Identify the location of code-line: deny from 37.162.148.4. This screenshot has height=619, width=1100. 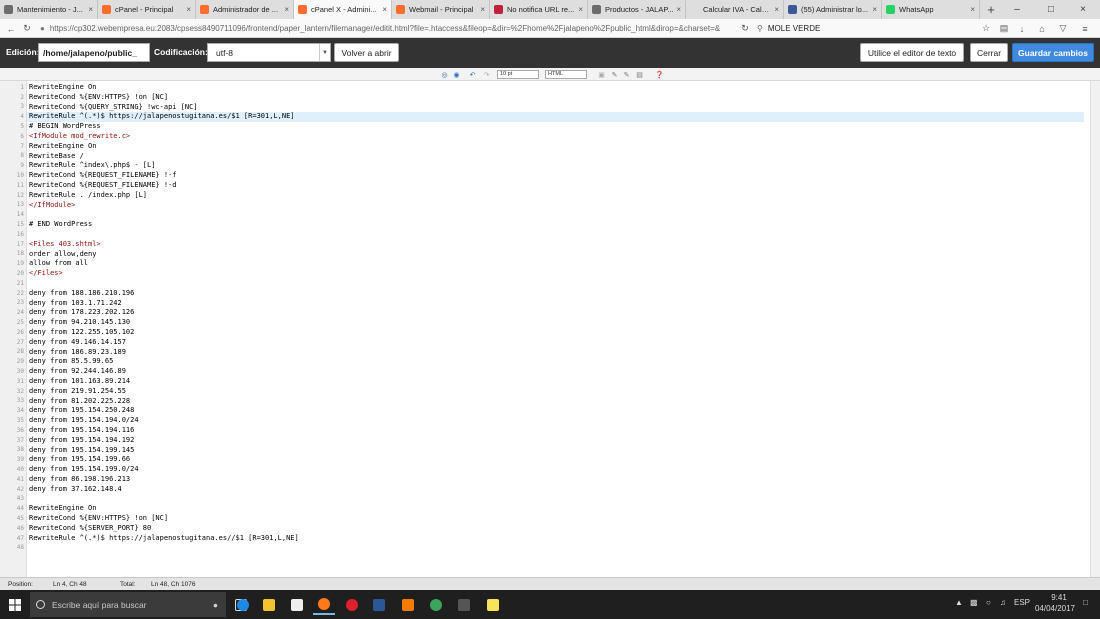
(75, 489).